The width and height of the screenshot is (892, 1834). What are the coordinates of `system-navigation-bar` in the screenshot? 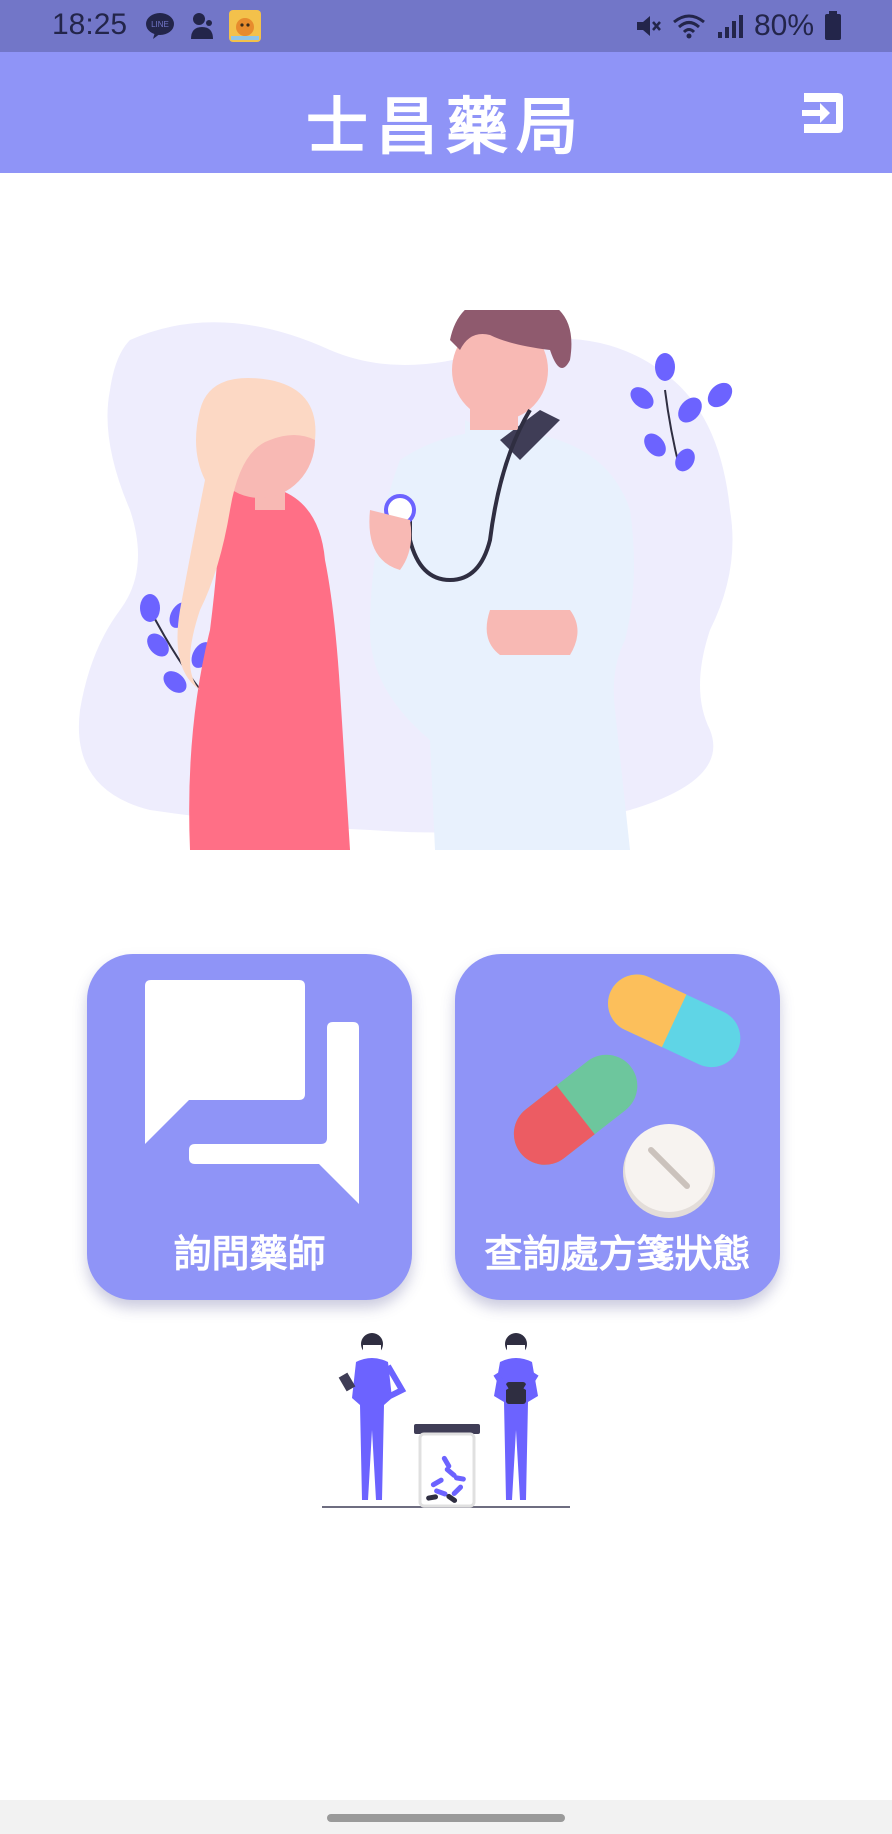 It's located at (446, 1817).